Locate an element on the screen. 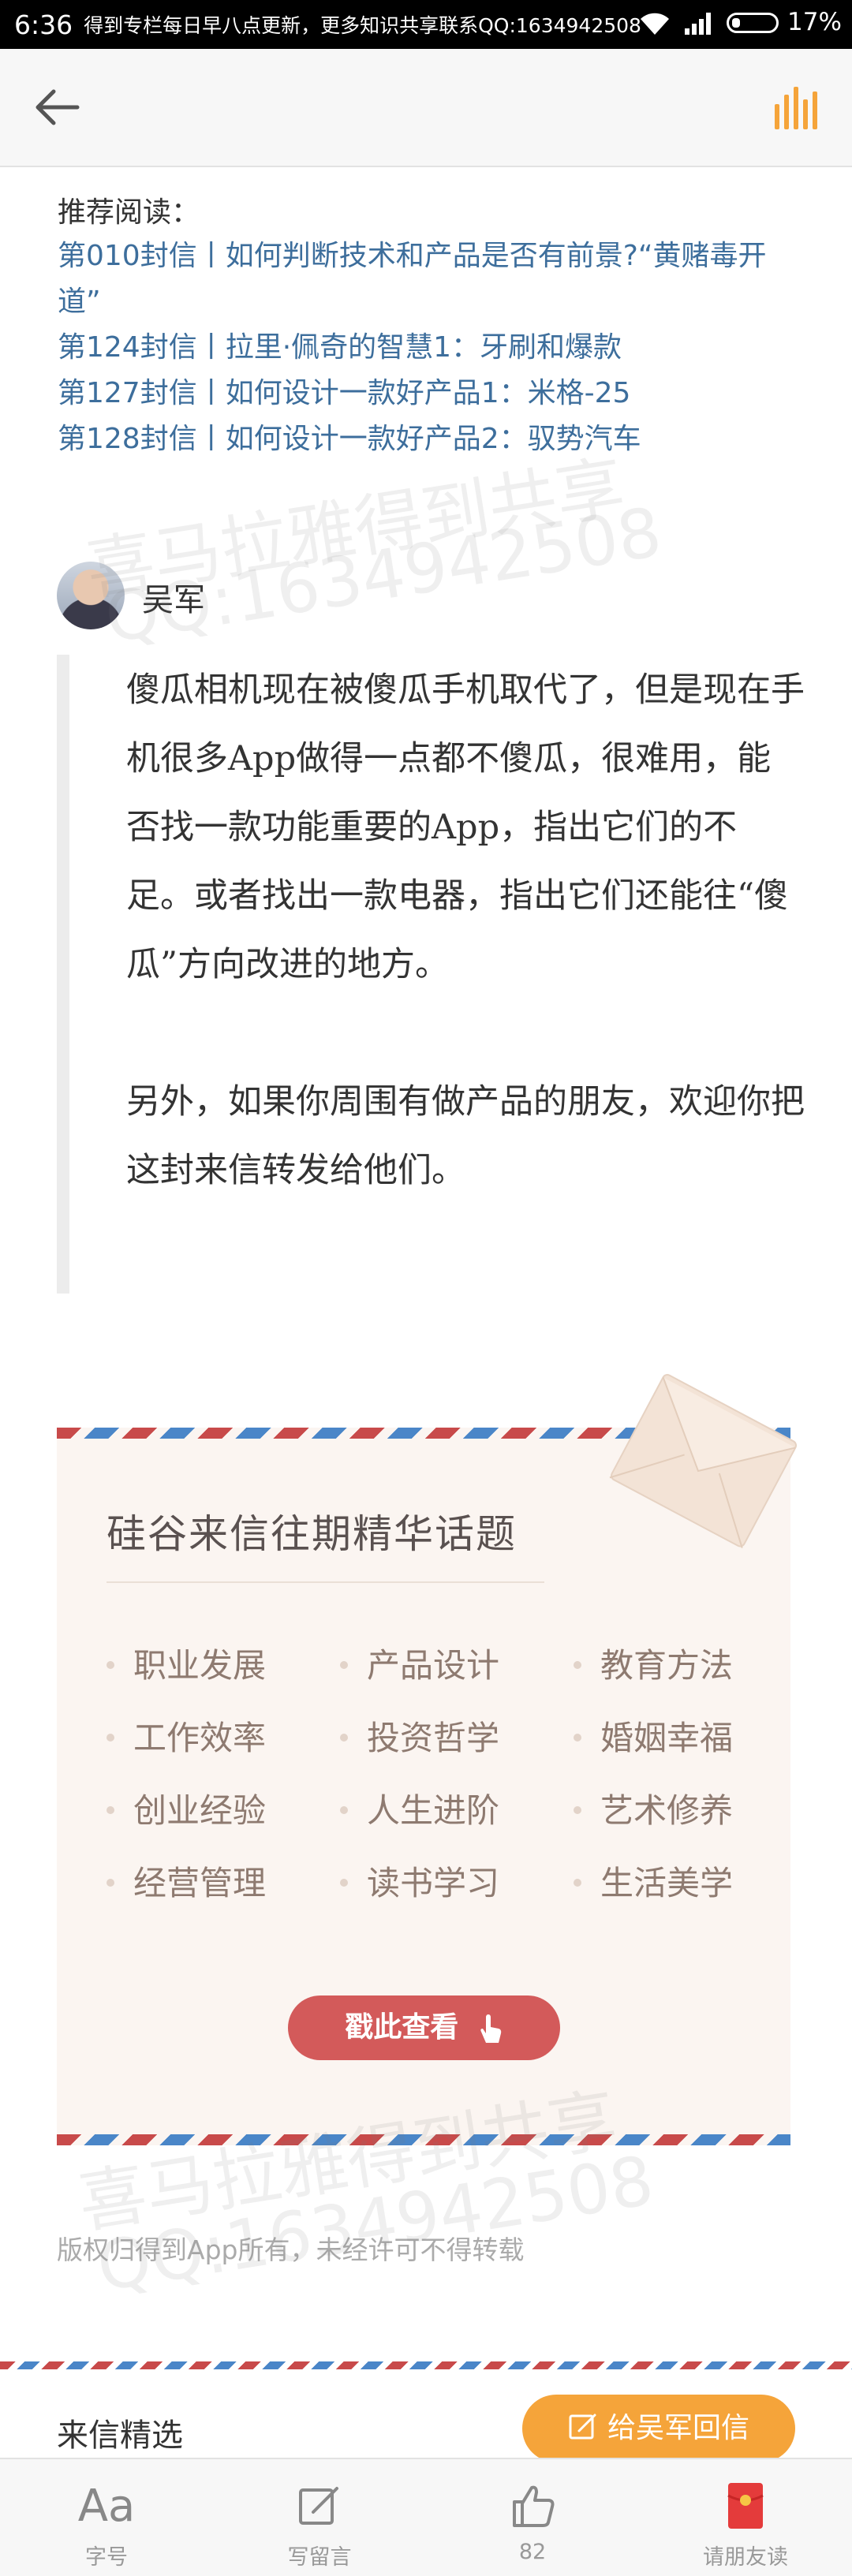  recommended-title: 推荐阅读： is located at coordinates (129, 212).